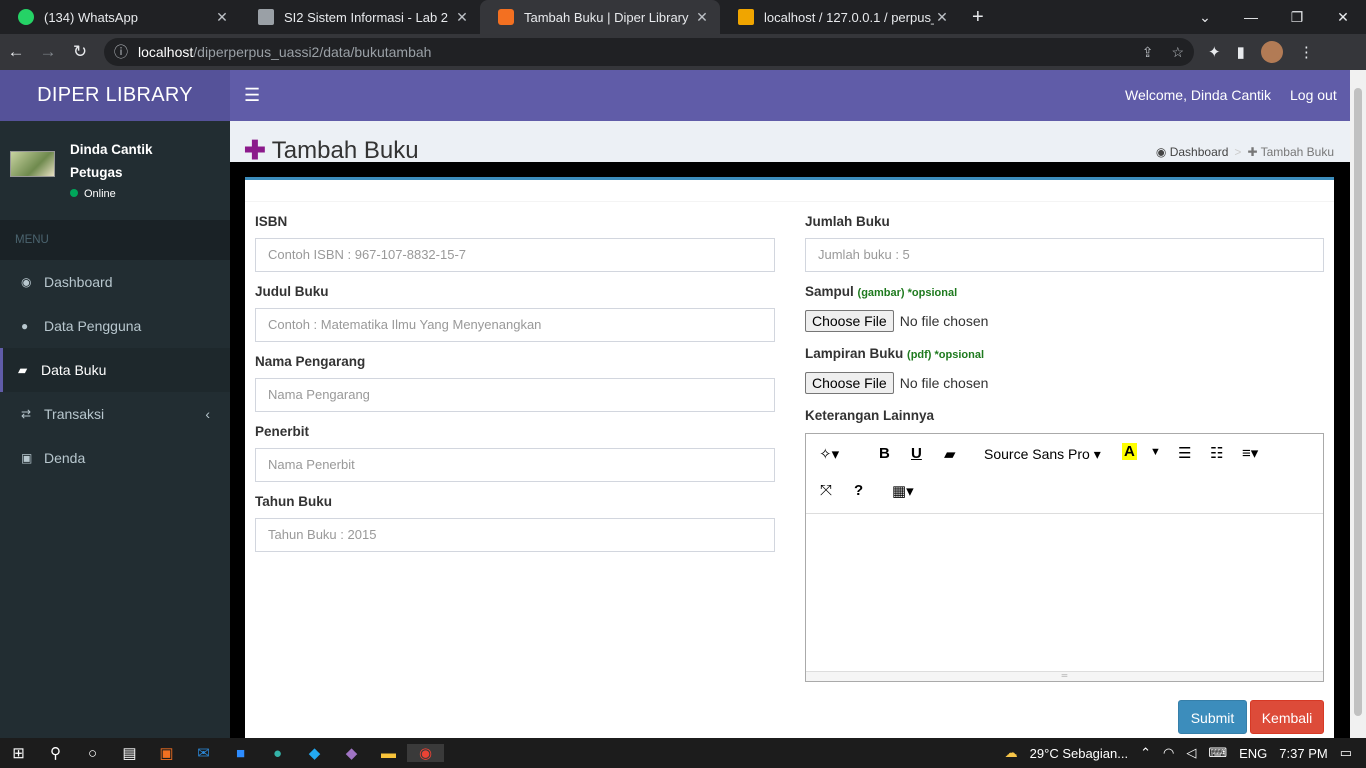  What do you see at coordinates (240, 753) in the screenshot?
I see `zoom-icon: ■` at bounding box center [240, 753].